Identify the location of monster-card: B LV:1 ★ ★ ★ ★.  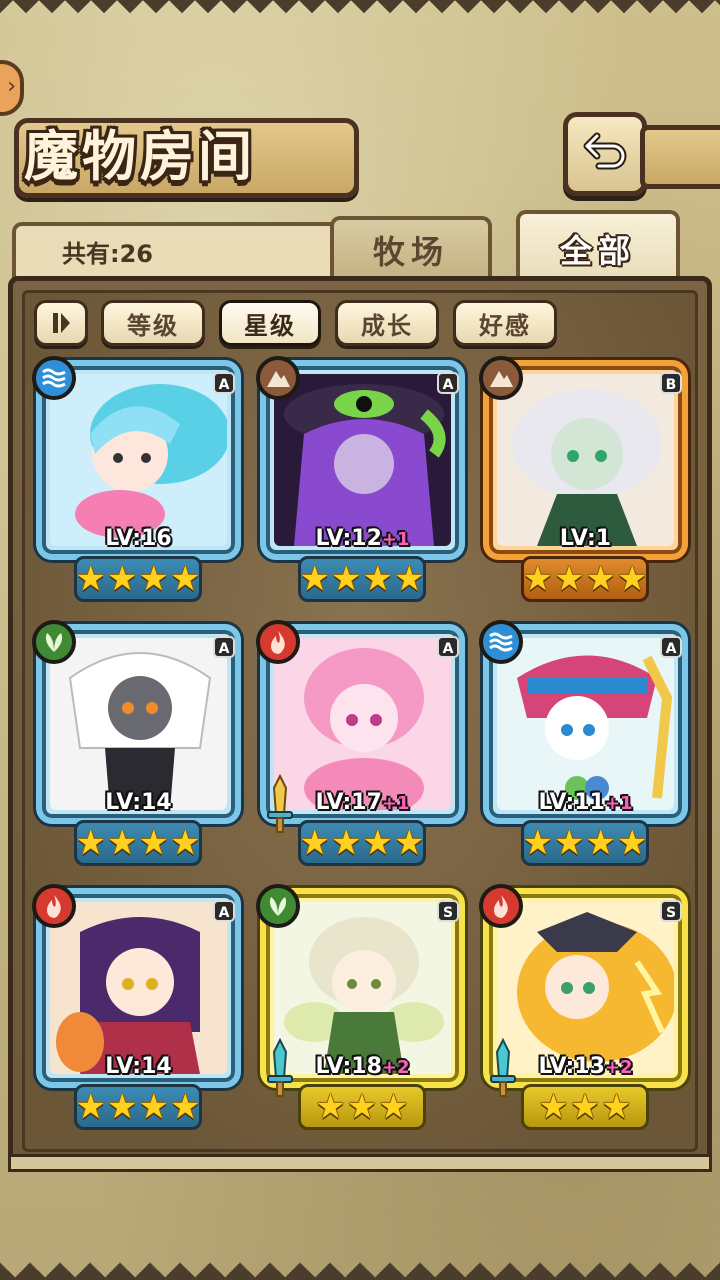
(583, 482).